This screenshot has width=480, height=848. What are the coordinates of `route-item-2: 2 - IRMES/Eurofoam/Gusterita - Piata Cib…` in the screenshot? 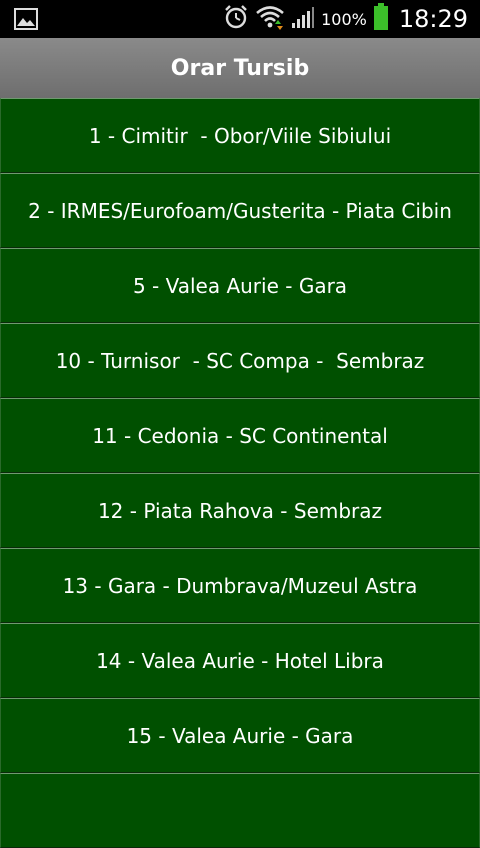 It's located at (240, 210).